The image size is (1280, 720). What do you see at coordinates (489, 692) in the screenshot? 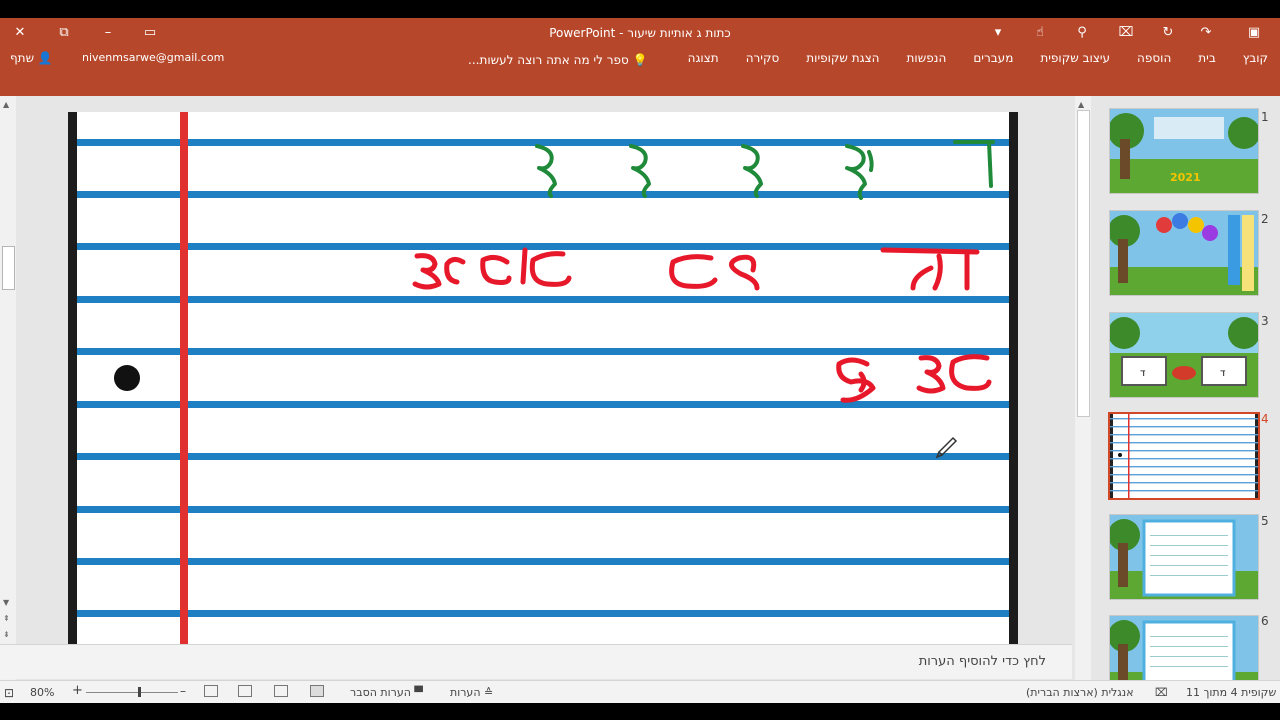
I see `notes-icon: ≙` at bounding box center [489, 692].